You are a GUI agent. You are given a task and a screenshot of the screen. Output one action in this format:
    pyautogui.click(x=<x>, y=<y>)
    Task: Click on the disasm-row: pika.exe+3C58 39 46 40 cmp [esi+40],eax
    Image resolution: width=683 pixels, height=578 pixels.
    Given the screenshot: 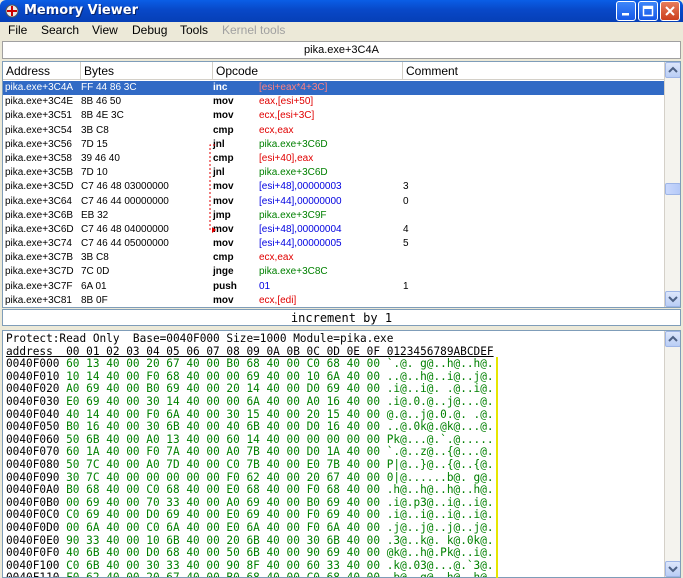 What is the action you would take?
    pyautogui.click(x=334, y=159)
    